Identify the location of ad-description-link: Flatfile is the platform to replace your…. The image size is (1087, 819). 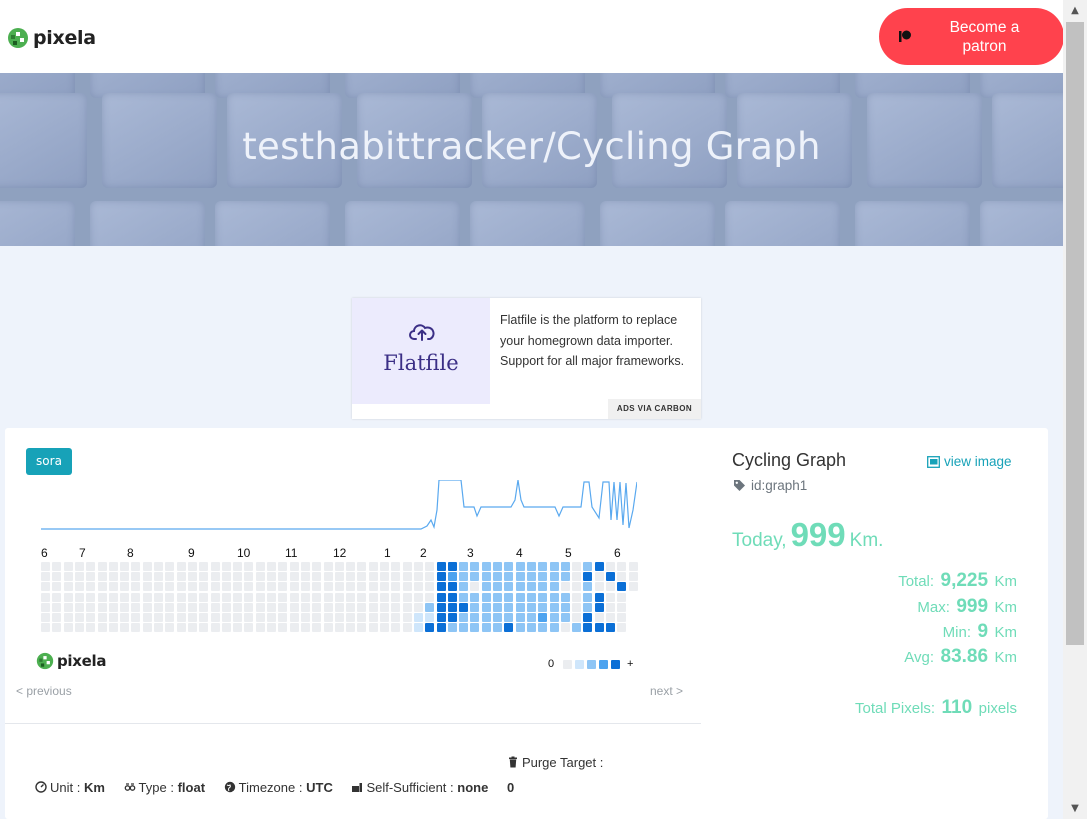
(597, 341).